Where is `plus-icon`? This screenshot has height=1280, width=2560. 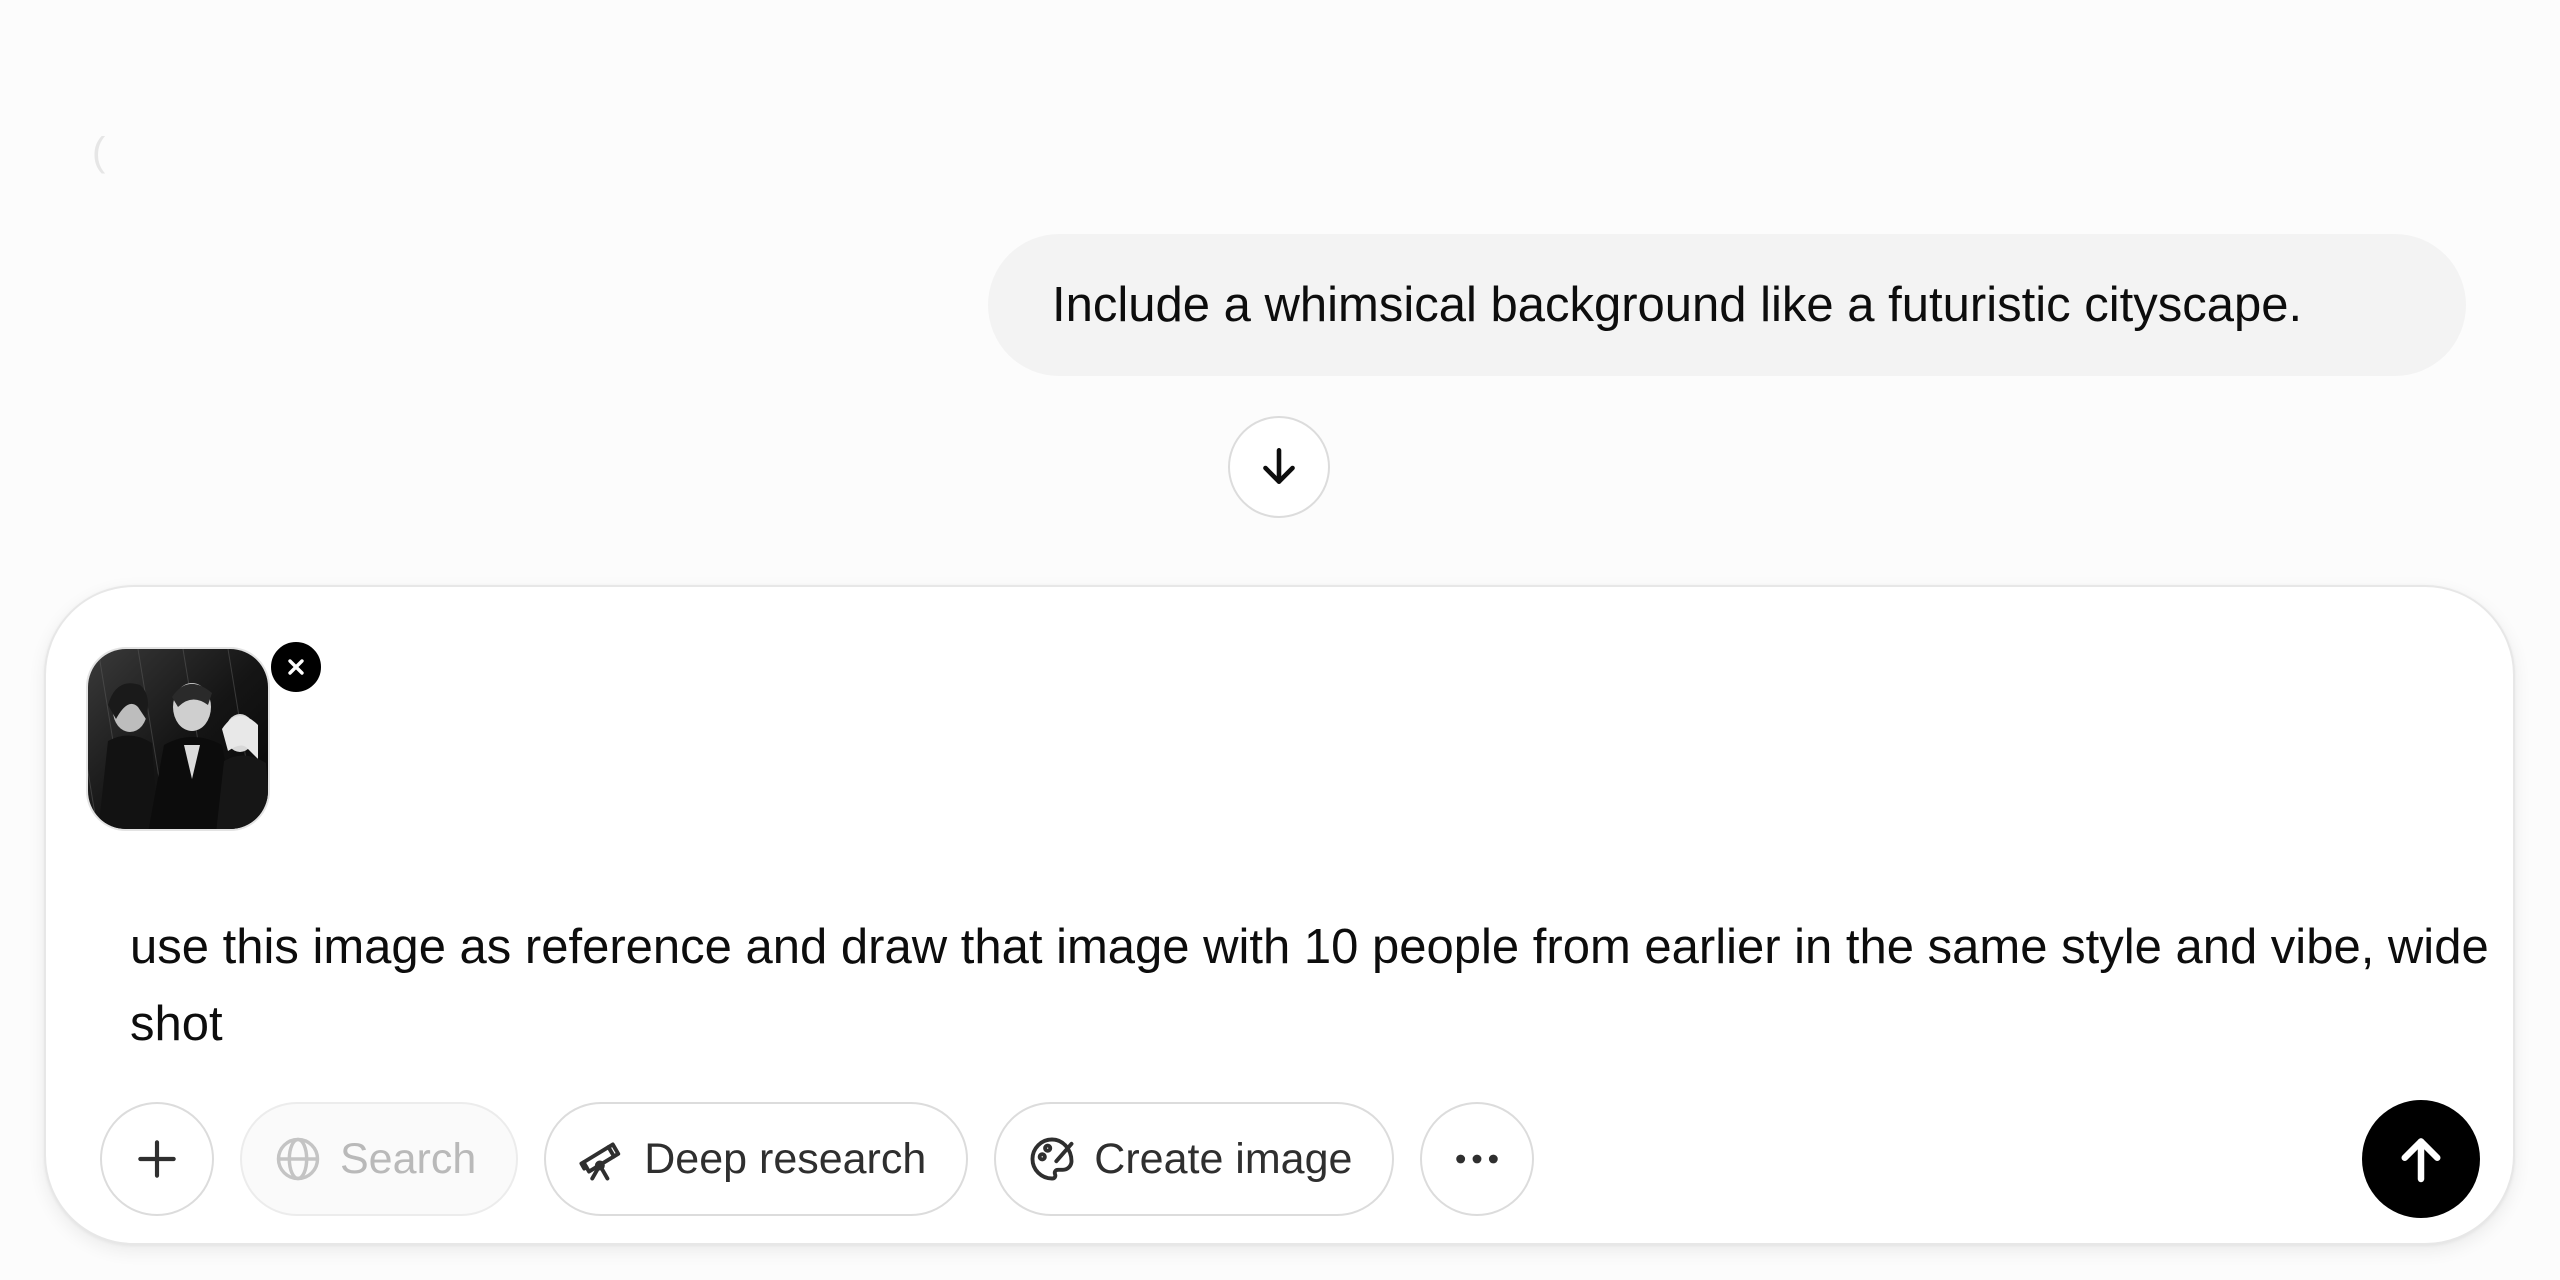 plus-icon is located at coordinates (157, 1159).